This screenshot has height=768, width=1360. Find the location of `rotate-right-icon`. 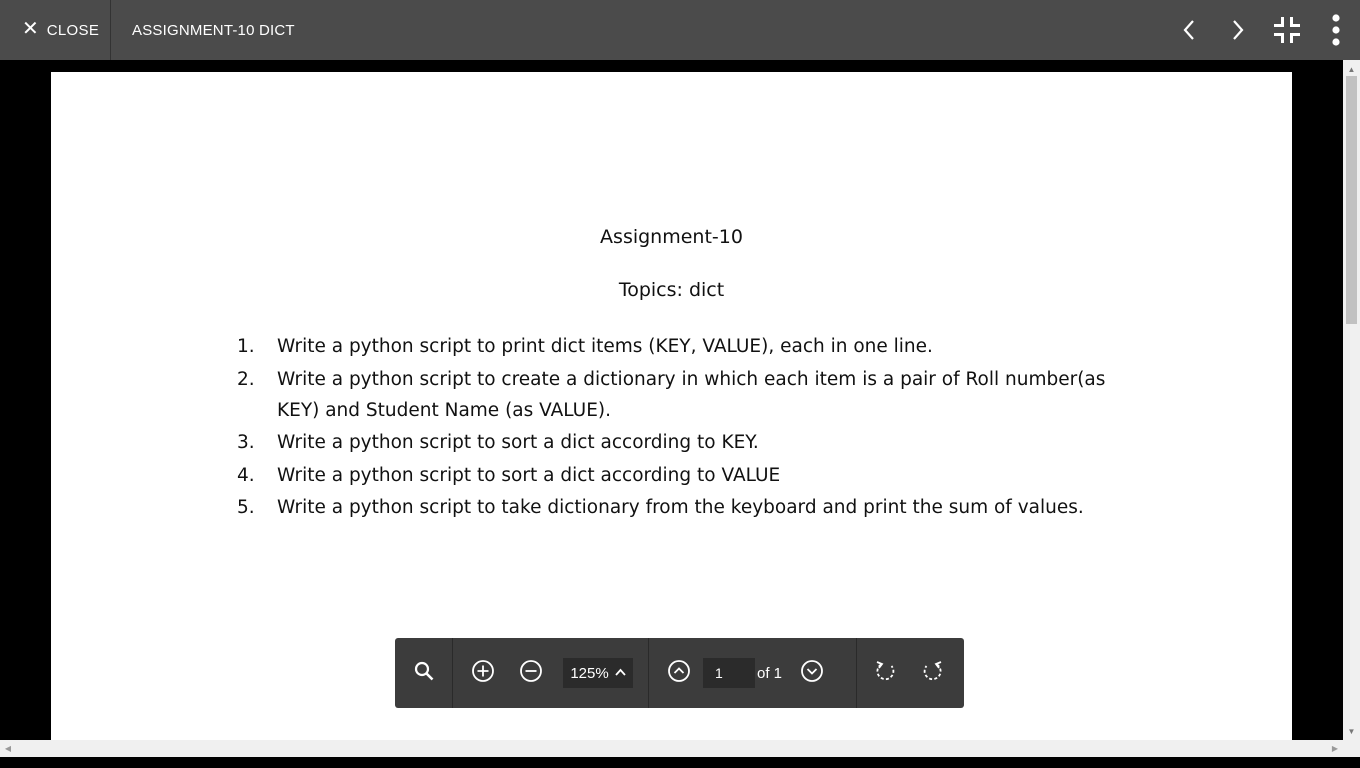

rotate-right-icon is located at coordinates (933, 673).